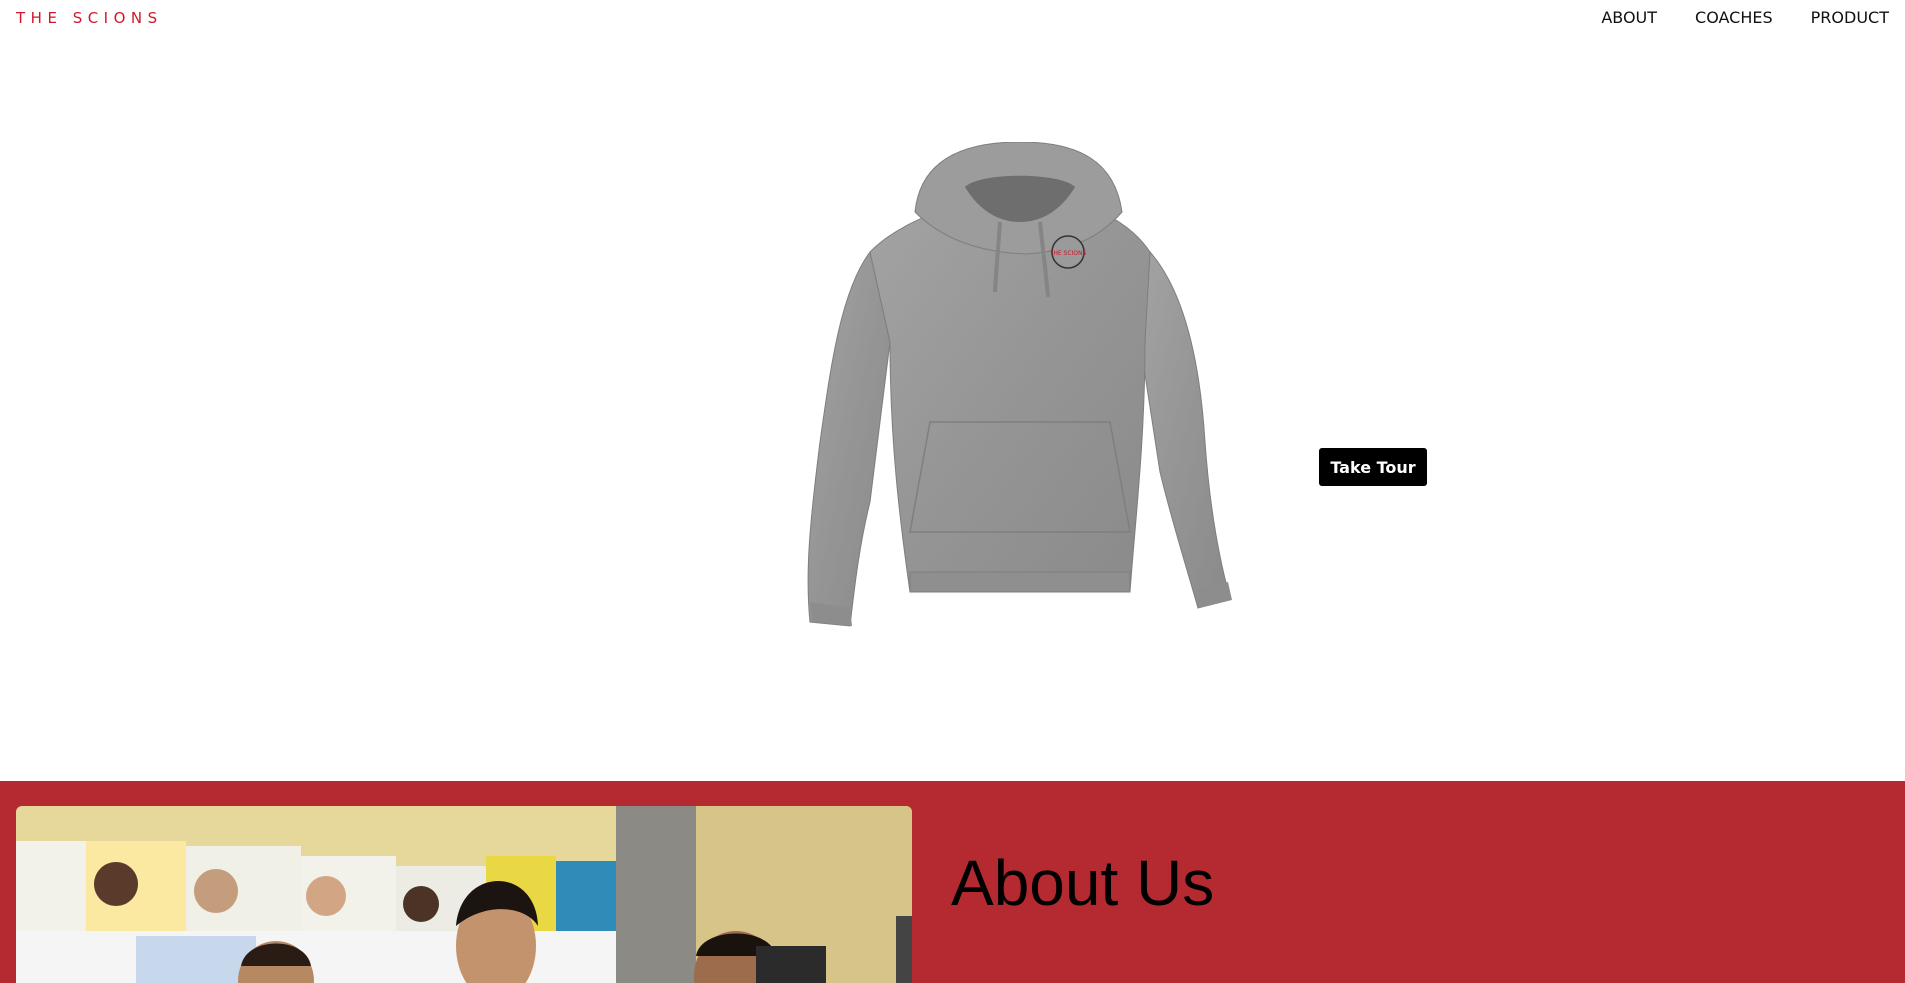 This screenshot has width=1905, height=983. Describe the element at coordinates (1373, 467) in the screenshot. I see `take-tour-button: Take Tour` at that location.